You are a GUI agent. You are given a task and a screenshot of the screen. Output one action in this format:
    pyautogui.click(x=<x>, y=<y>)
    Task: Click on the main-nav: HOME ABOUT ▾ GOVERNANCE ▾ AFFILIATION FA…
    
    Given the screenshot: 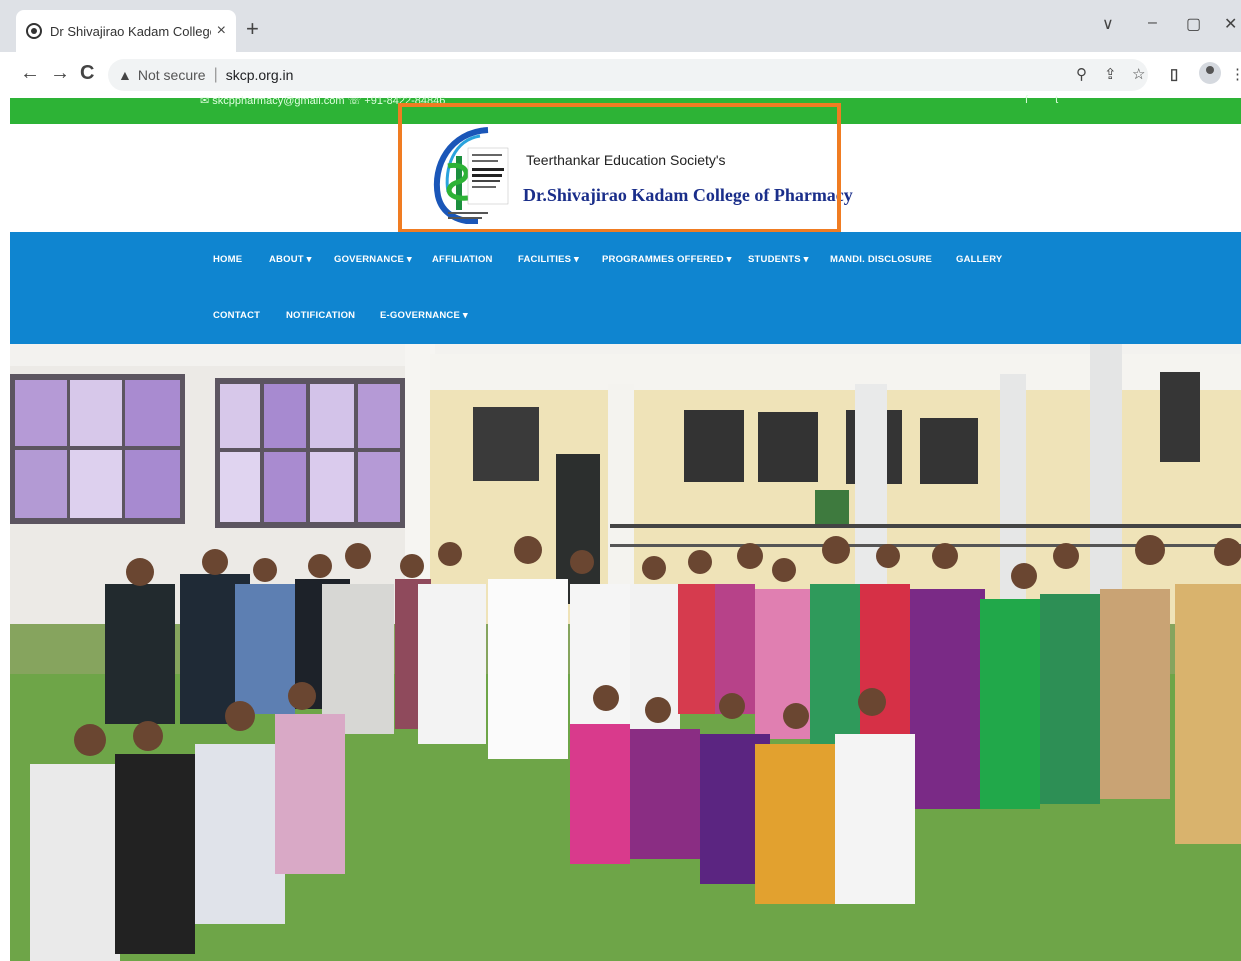 What is the action you would take?
    pyautogui.click(x=625, y=288)
    